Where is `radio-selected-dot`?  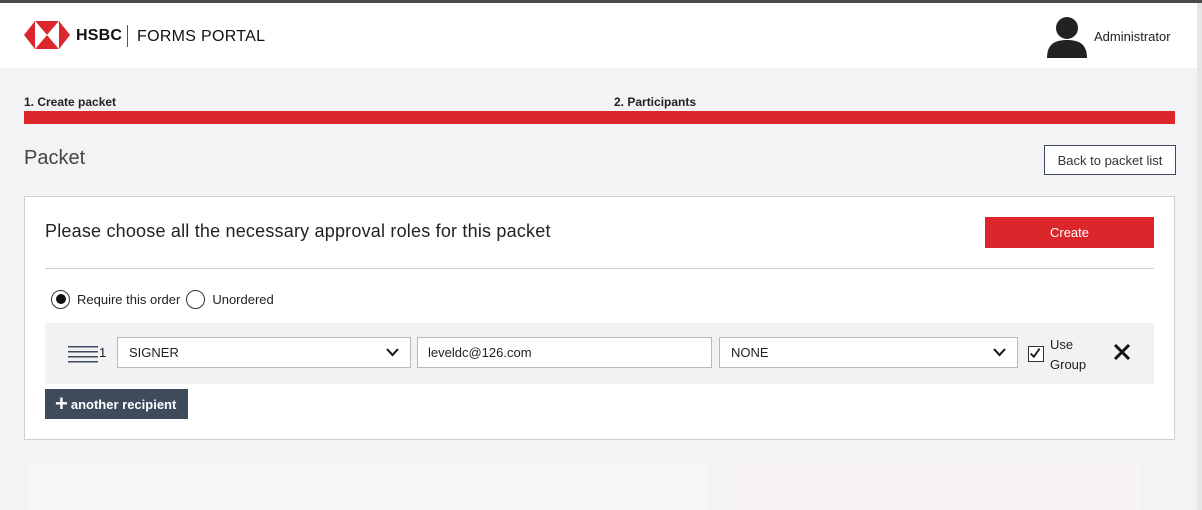 radio-selected-dot is located at coordinates (60, 299).